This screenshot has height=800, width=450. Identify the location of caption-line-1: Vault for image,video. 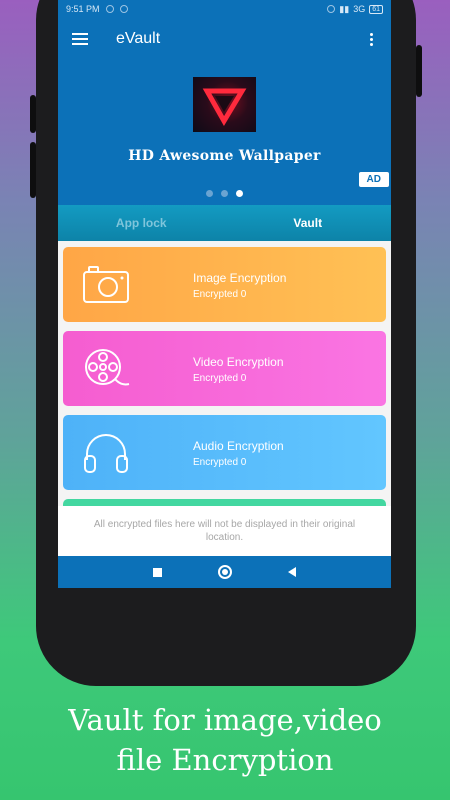
(225, 720).